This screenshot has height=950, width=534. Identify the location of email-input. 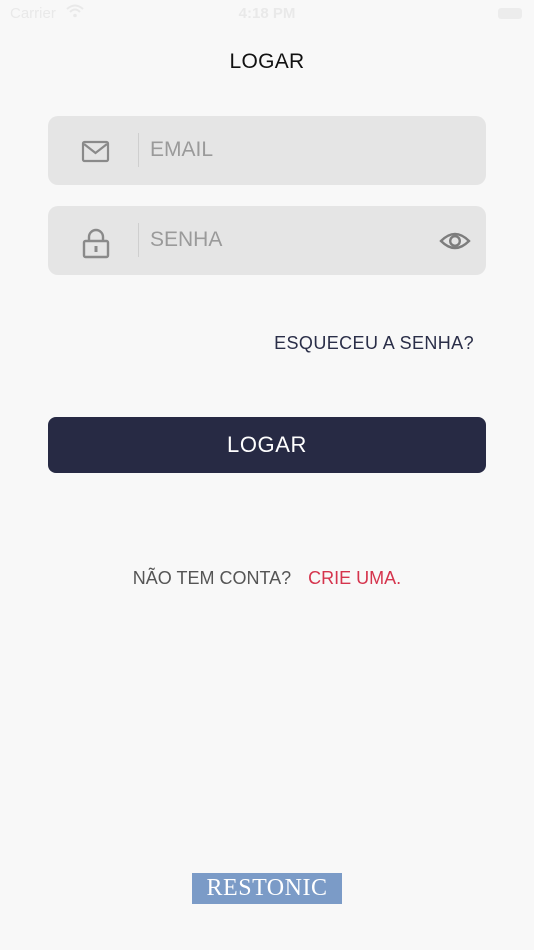
(290, 150).